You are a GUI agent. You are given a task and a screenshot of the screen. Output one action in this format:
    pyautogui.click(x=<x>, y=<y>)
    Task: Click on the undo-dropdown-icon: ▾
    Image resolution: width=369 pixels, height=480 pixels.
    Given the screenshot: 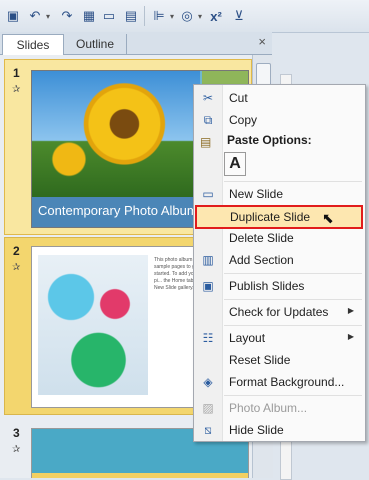 What is the action you would take?
    pyautogui.click(x=48, y=16)
    